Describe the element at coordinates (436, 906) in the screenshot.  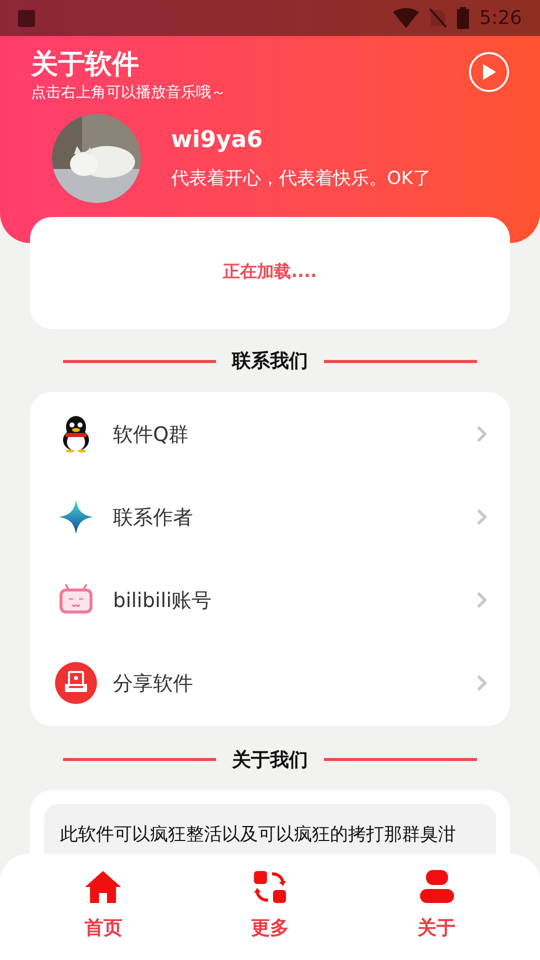
I see `nav-tab: 关于` at that location.